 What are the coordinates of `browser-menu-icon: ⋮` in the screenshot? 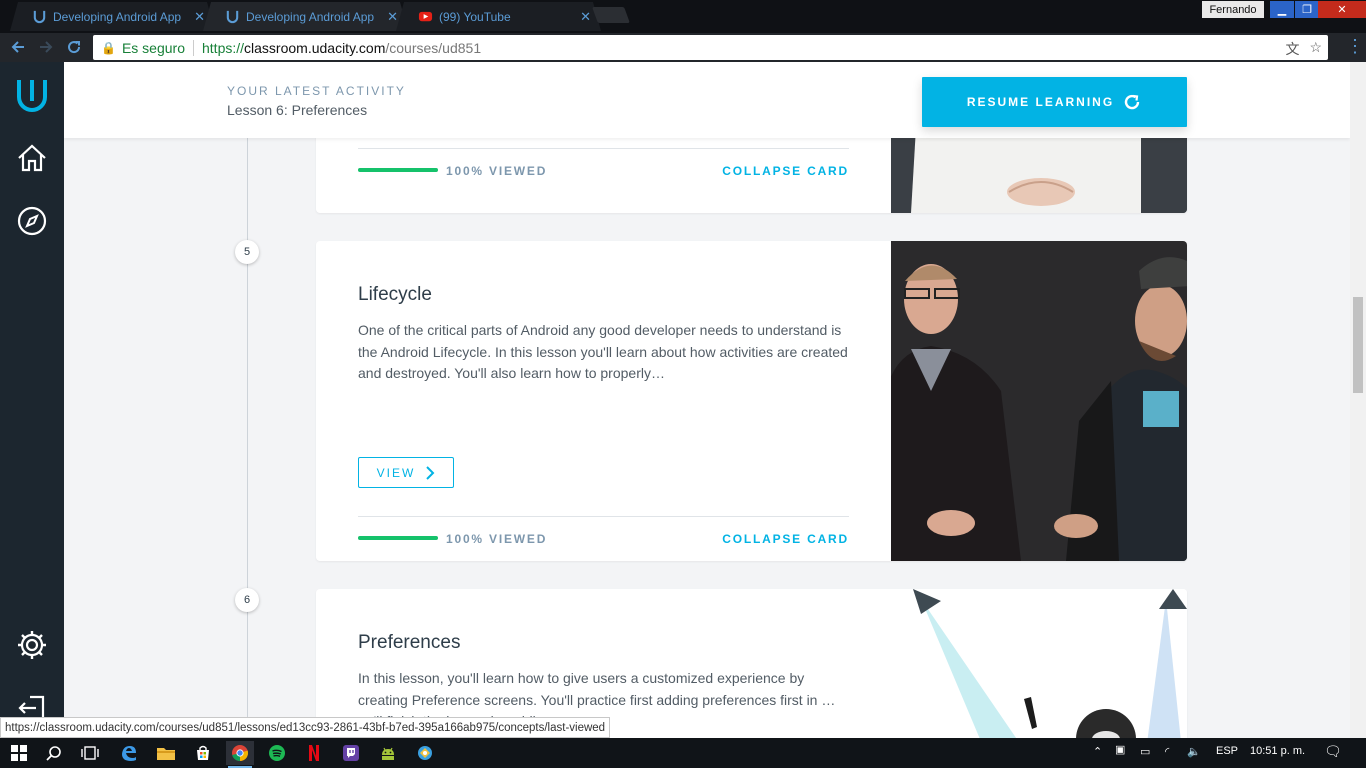 It's located at (1355, 46).